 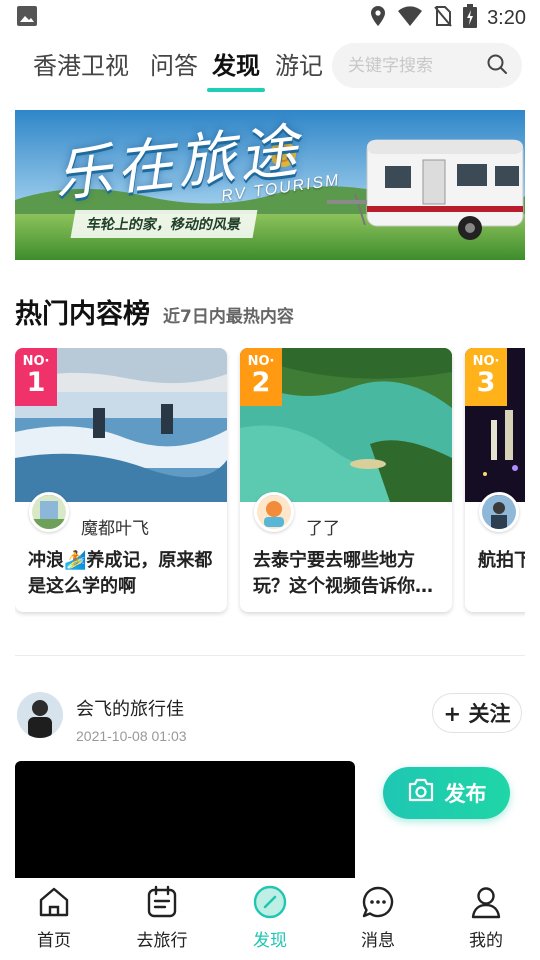 I want to click on user-icon, so click(x=486, y=904).